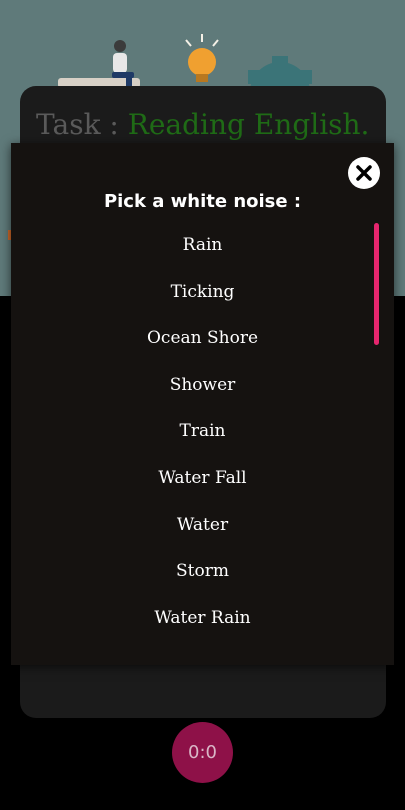  Describe the element at coordinates (202, 578) in the screenshot. I see `noise-item-storm: Storm` at that location.